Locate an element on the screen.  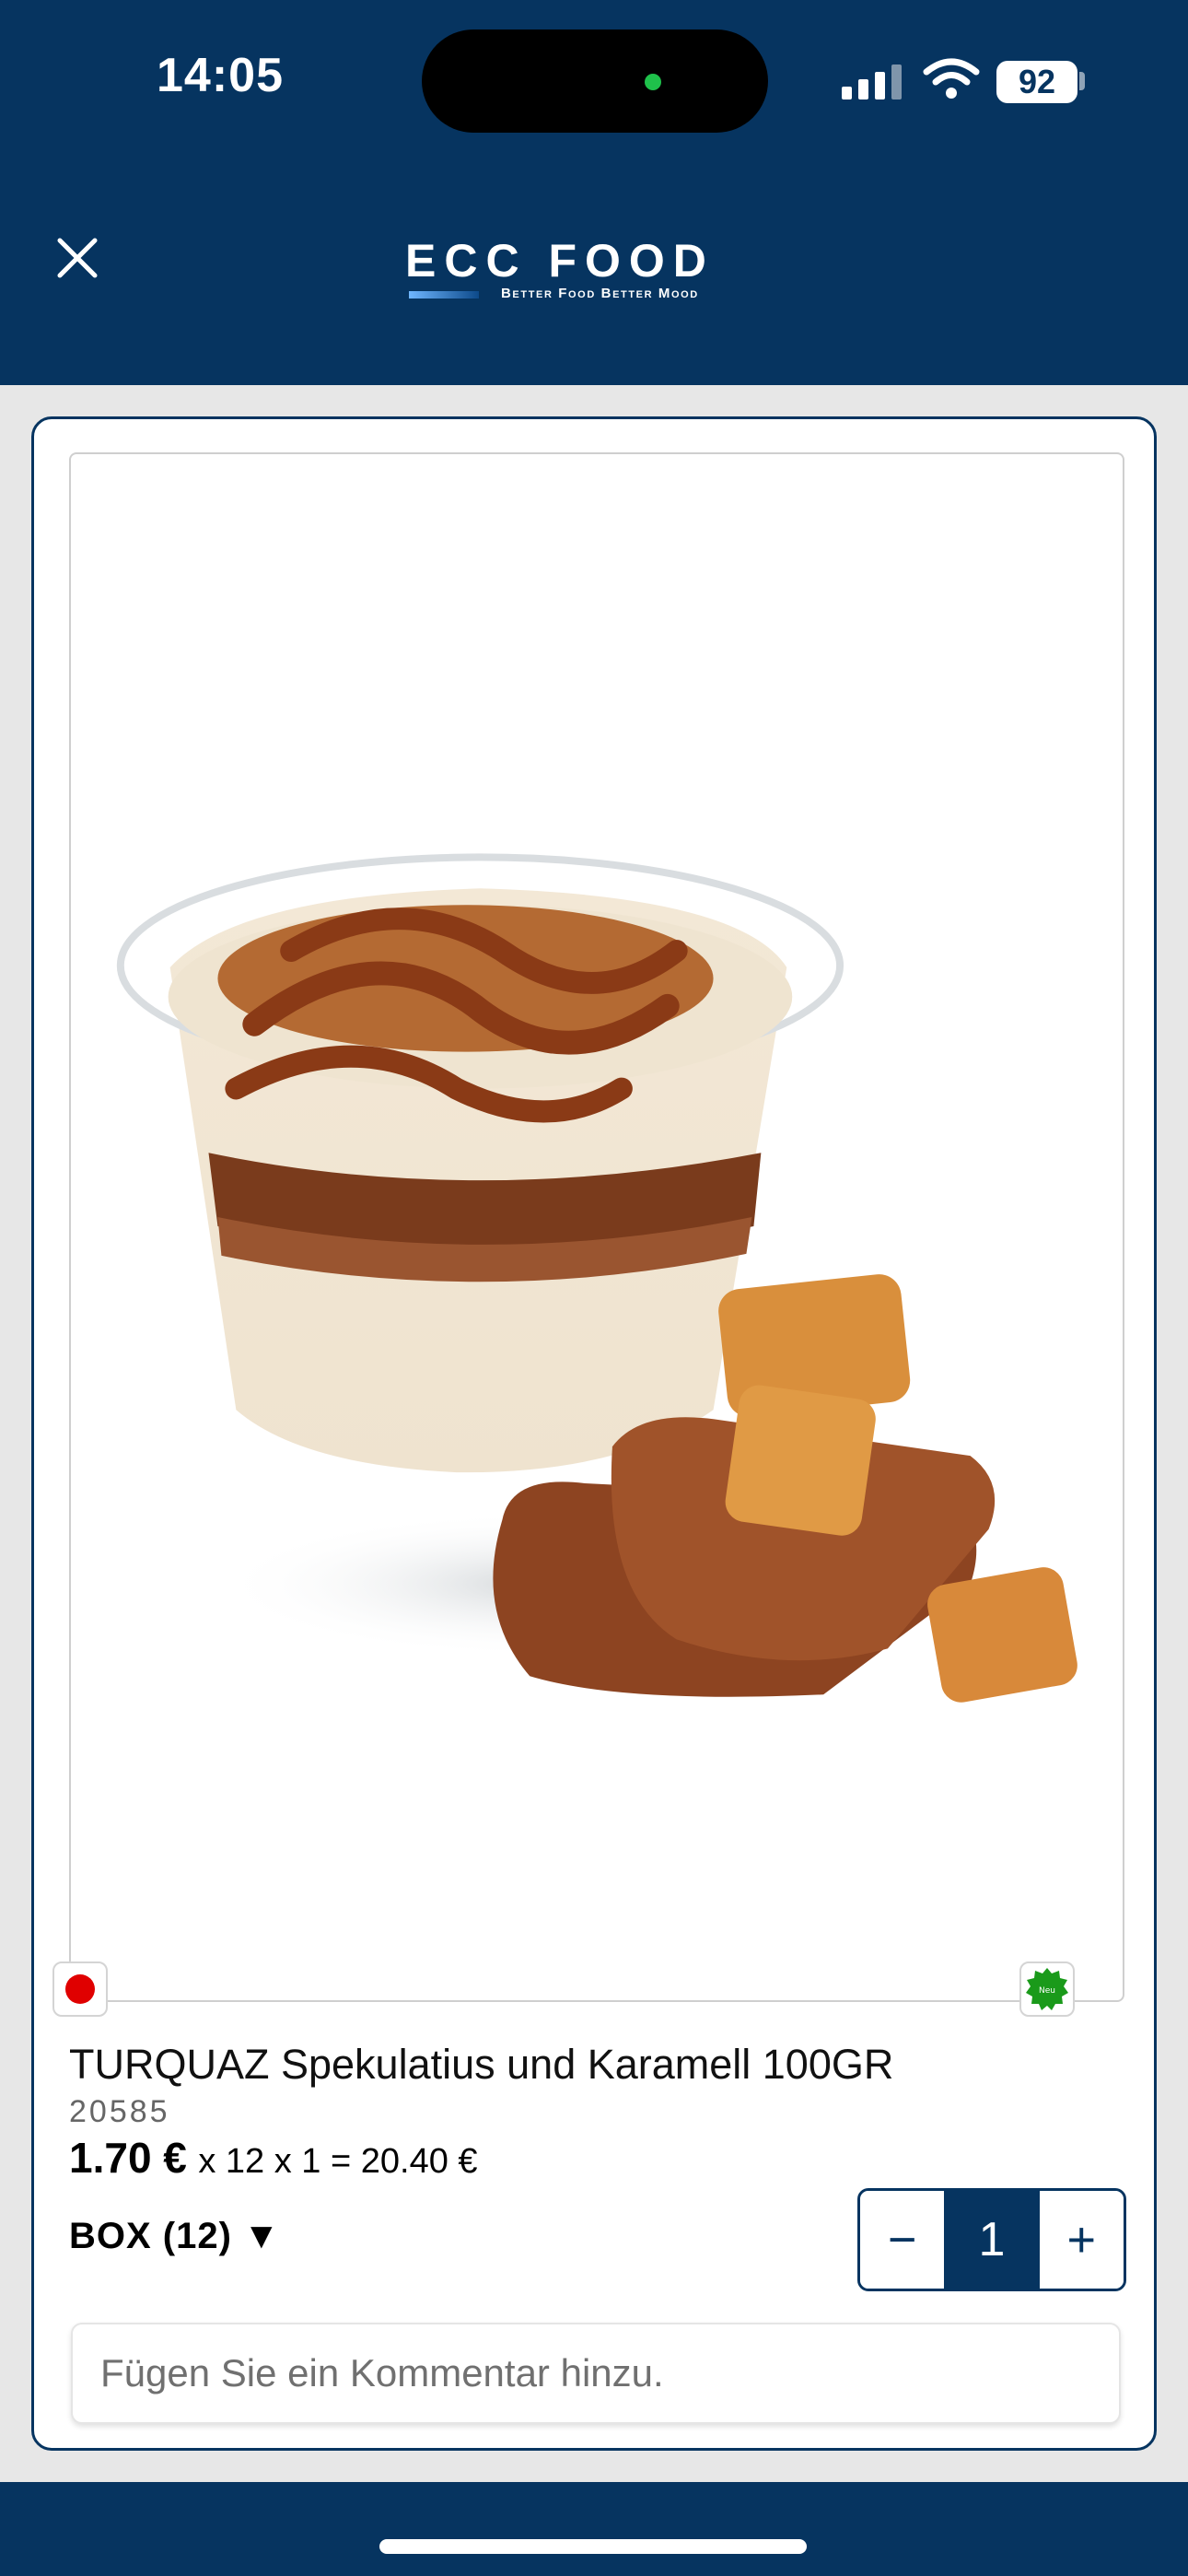
unit-dropdown: BOX (12) ▼ is located at coordinates (175, 2236).